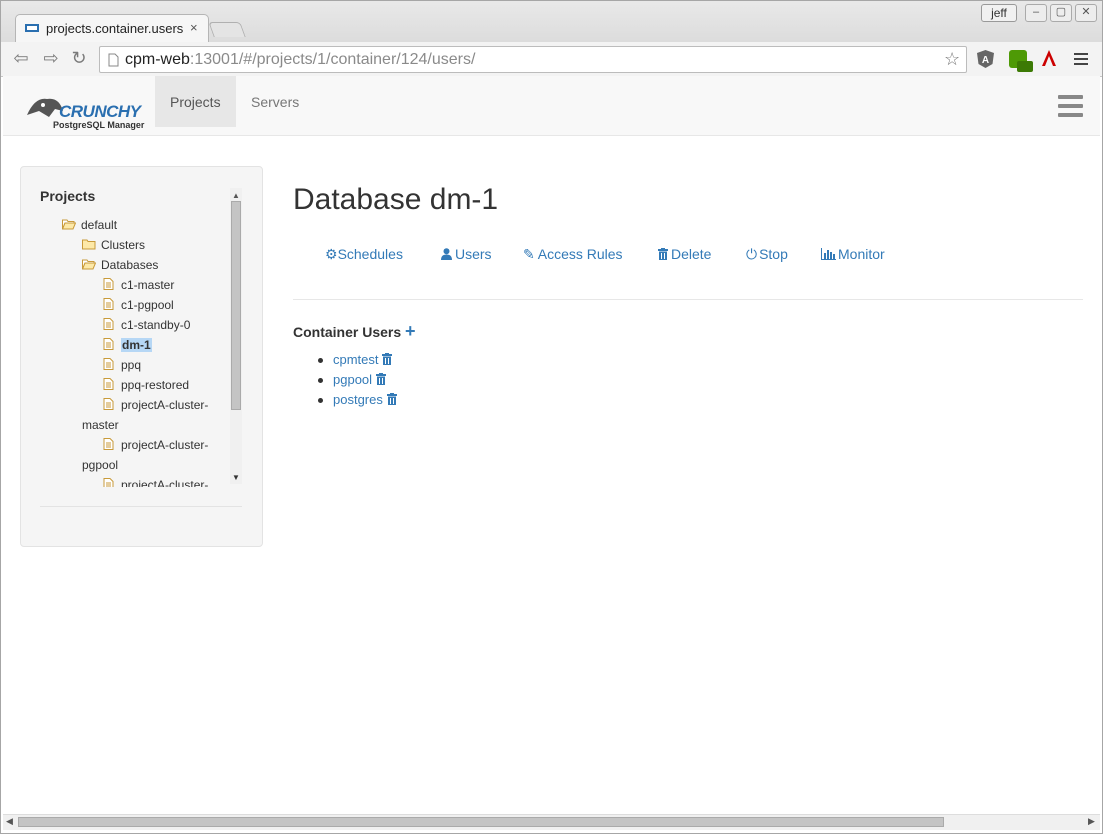 The height and width of the screenshot is (834, 1103). I want to click on scroll-up-icon: ▲, so click(236, 195).